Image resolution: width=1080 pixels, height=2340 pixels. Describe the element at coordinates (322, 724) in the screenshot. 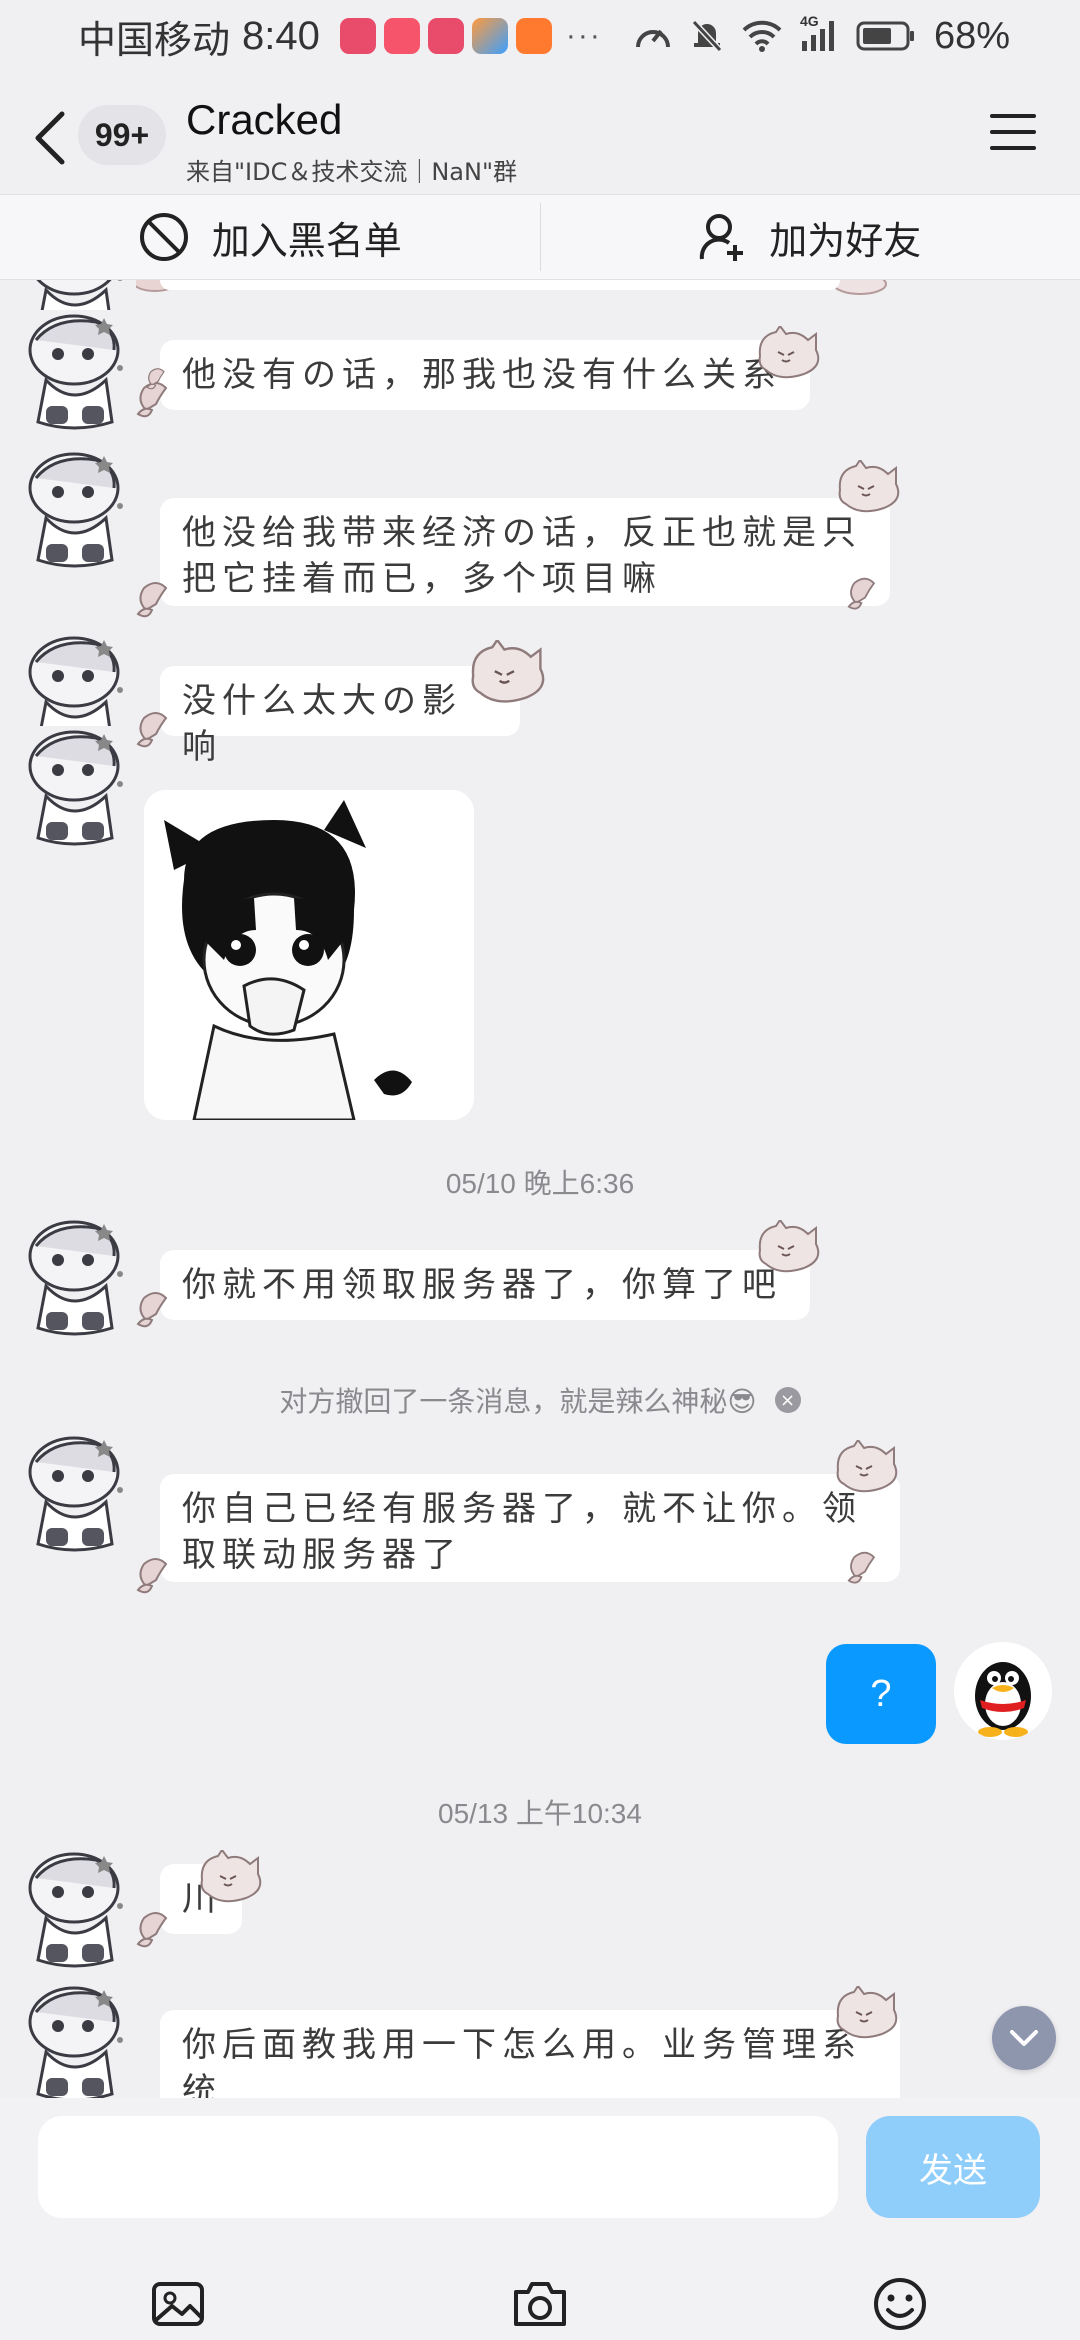

I see `message-text: 没什么太大の影响` at that location.